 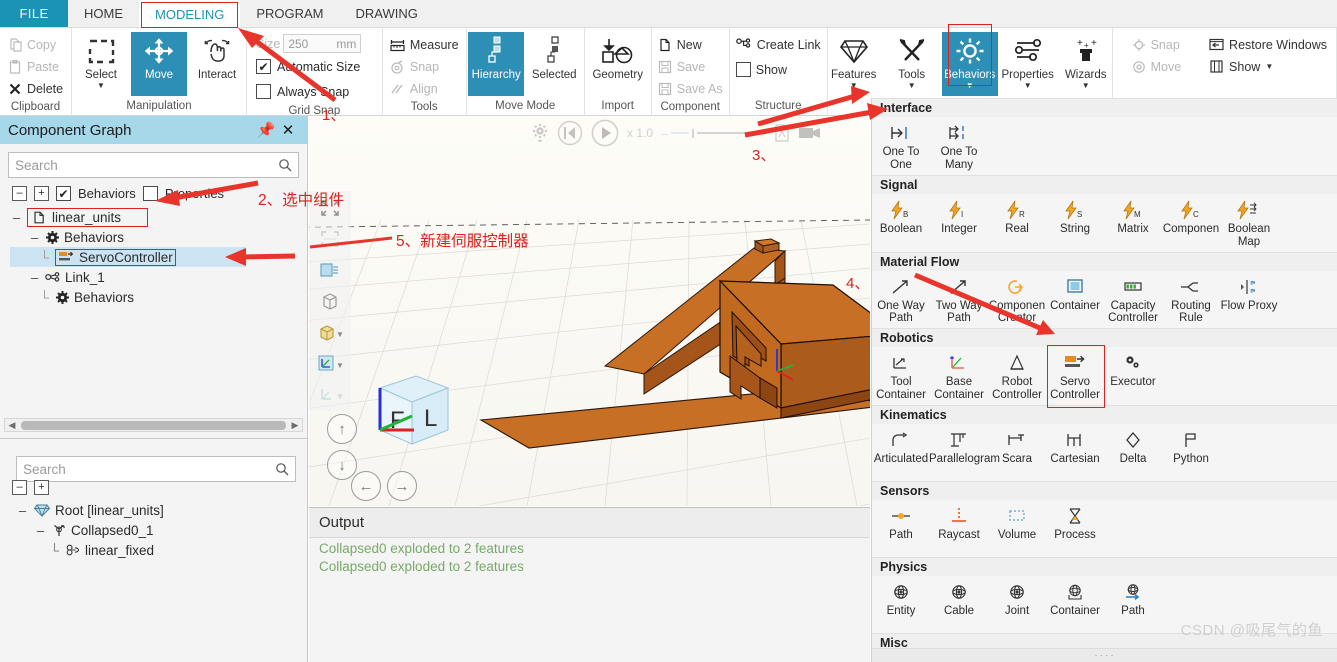 What do you see at coordinates (1133, 452) in the screenshot?
I see `delta-button: Delta` at bounding box center [1133, 452].